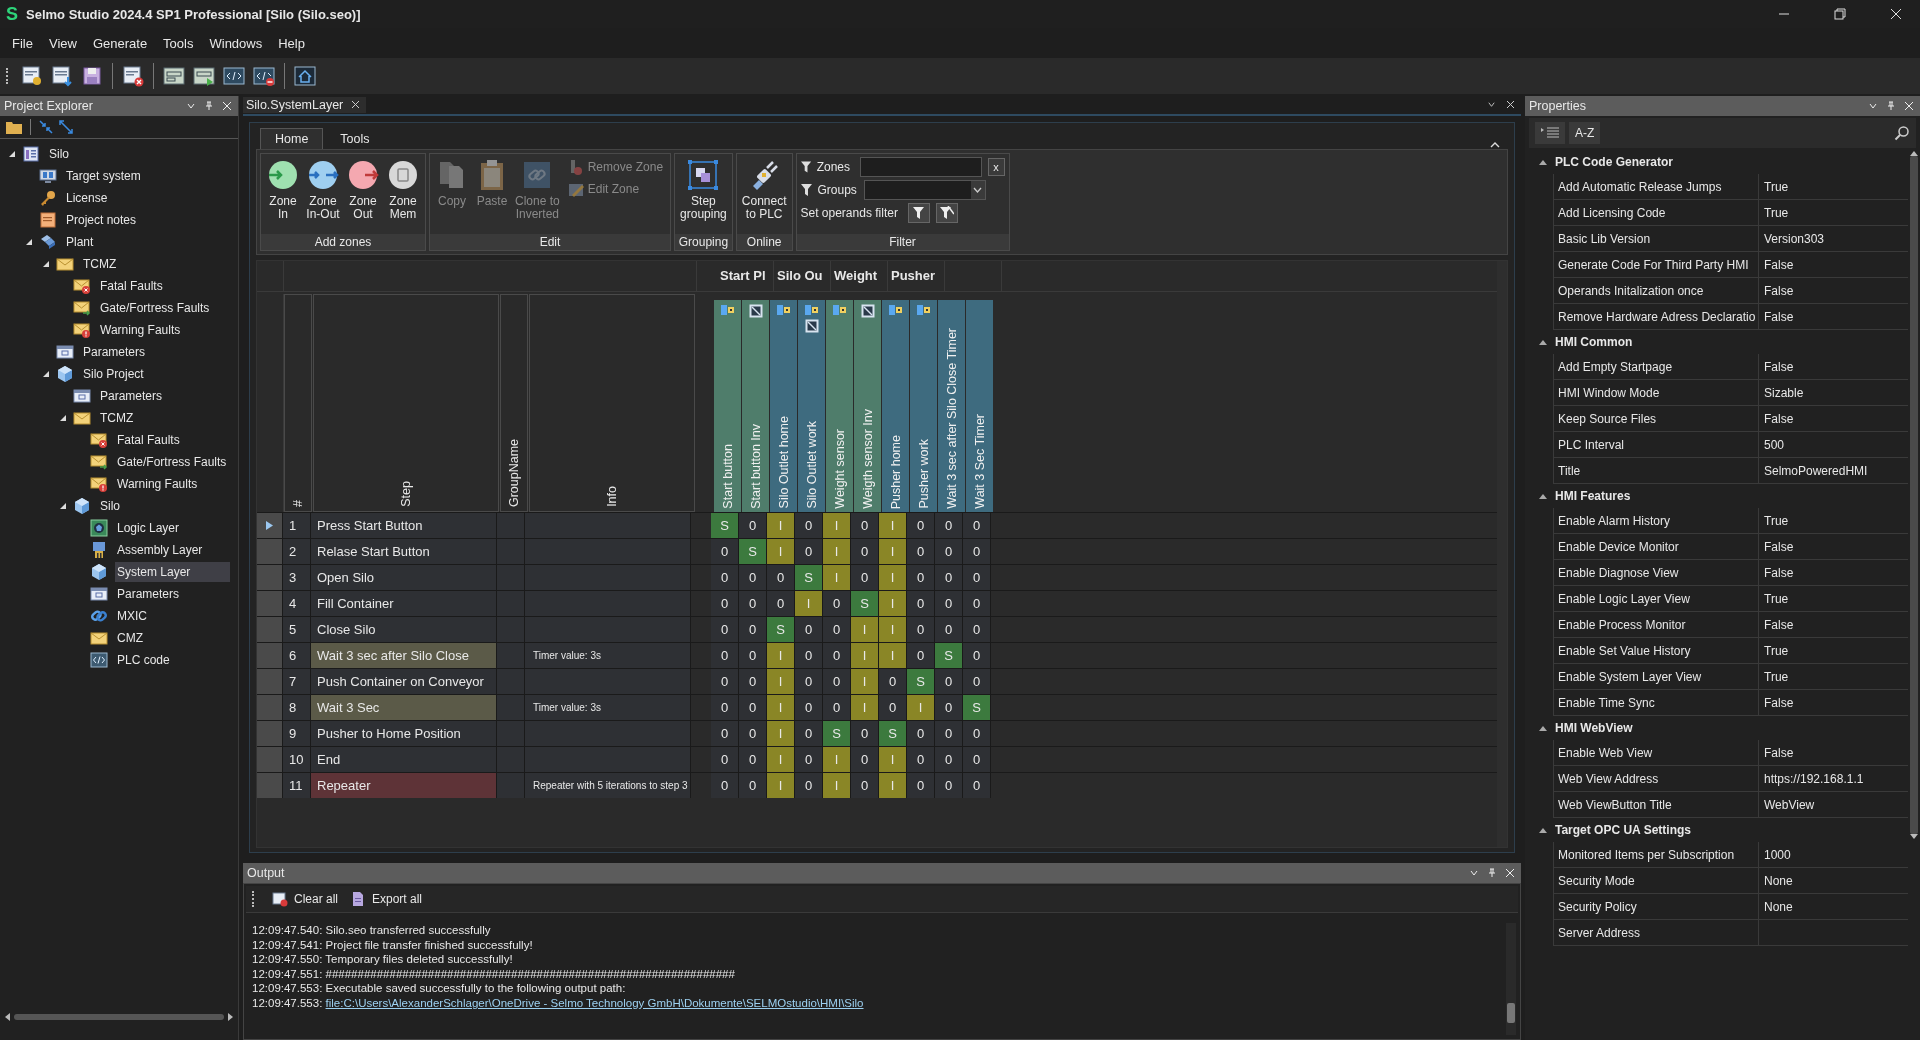 The width and height of the screenshot is (1920, 1040). What do you see at coordinates (133, 396) in the screenshot?
I see `tree-item: Parameters` at bounding box center [133, 396].